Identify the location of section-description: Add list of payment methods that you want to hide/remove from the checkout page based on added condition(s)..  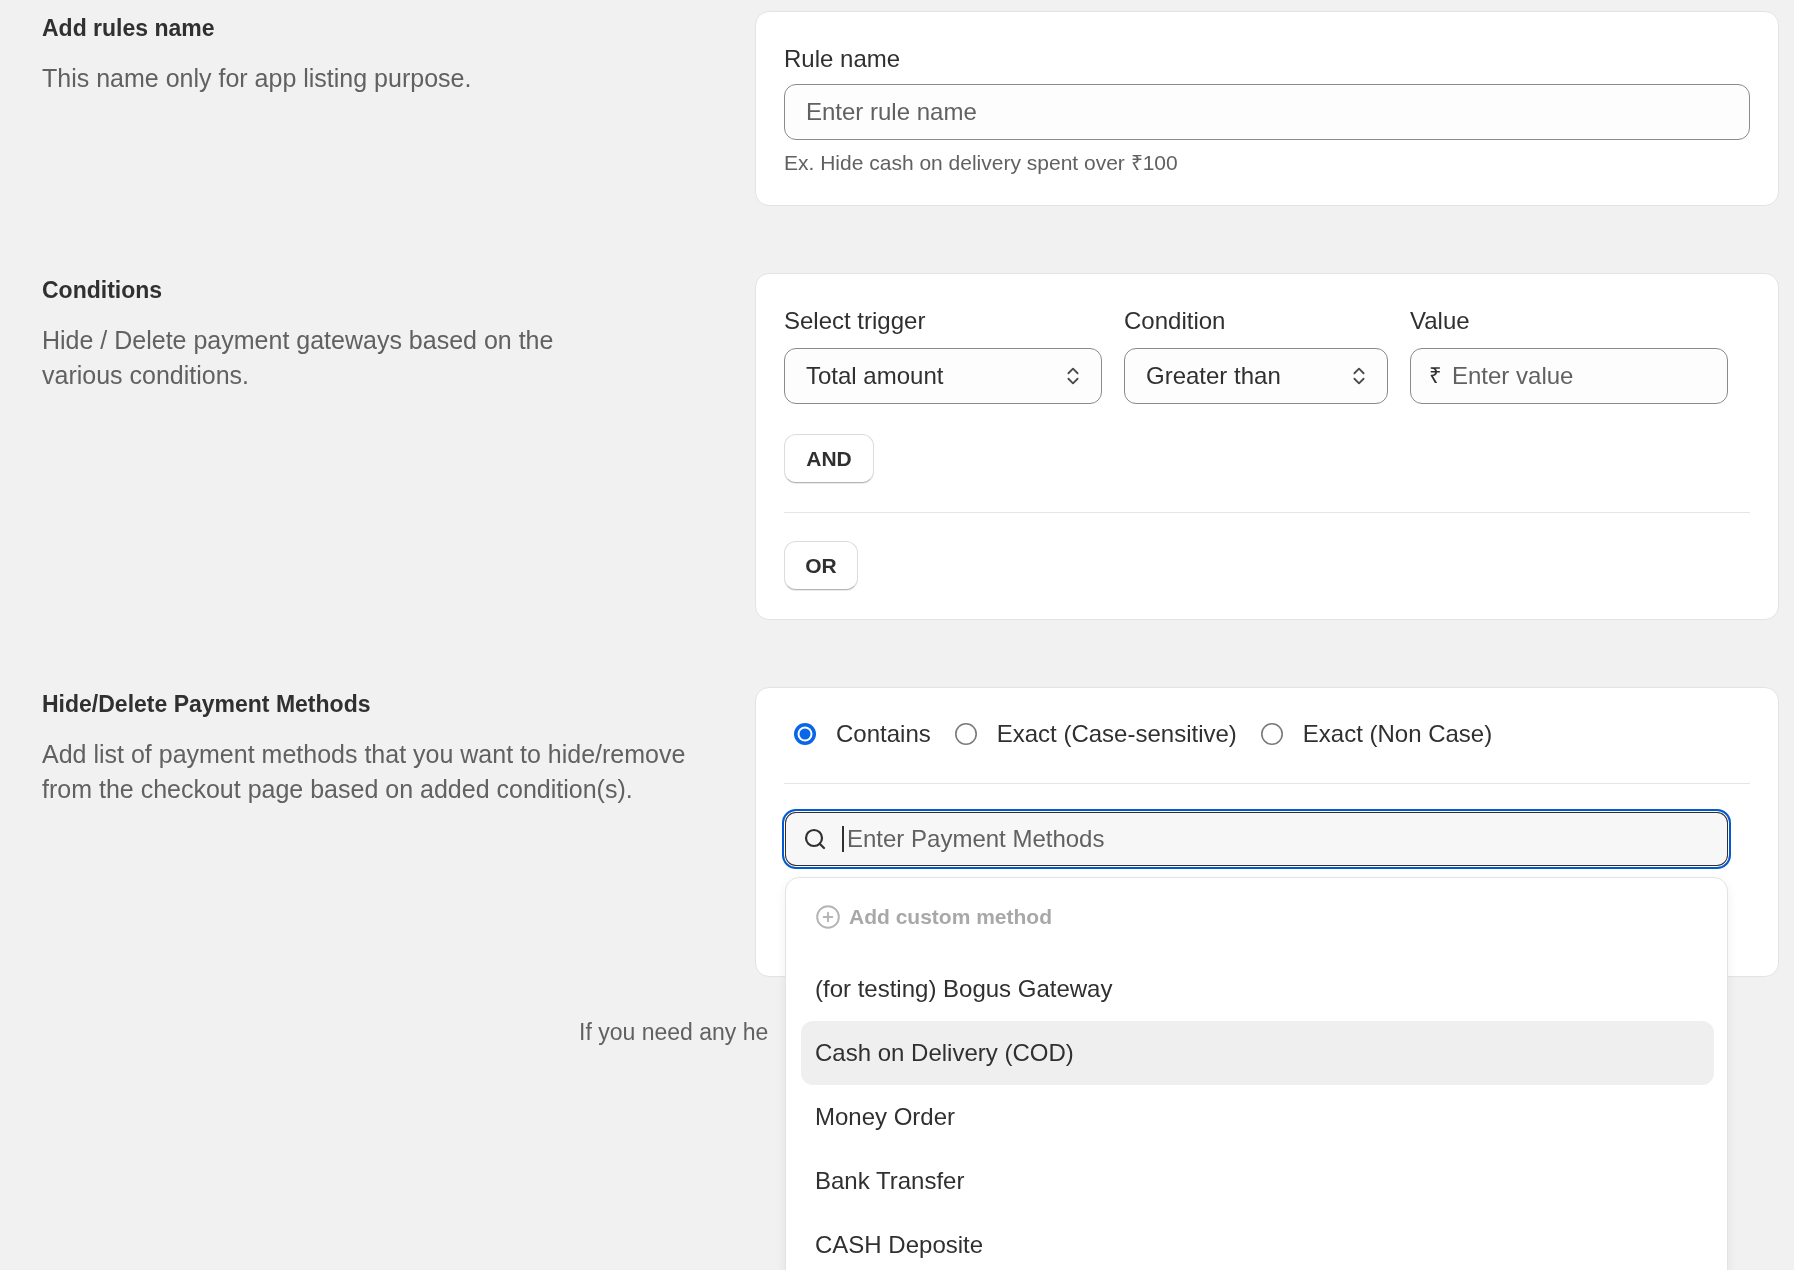
(364, 772).